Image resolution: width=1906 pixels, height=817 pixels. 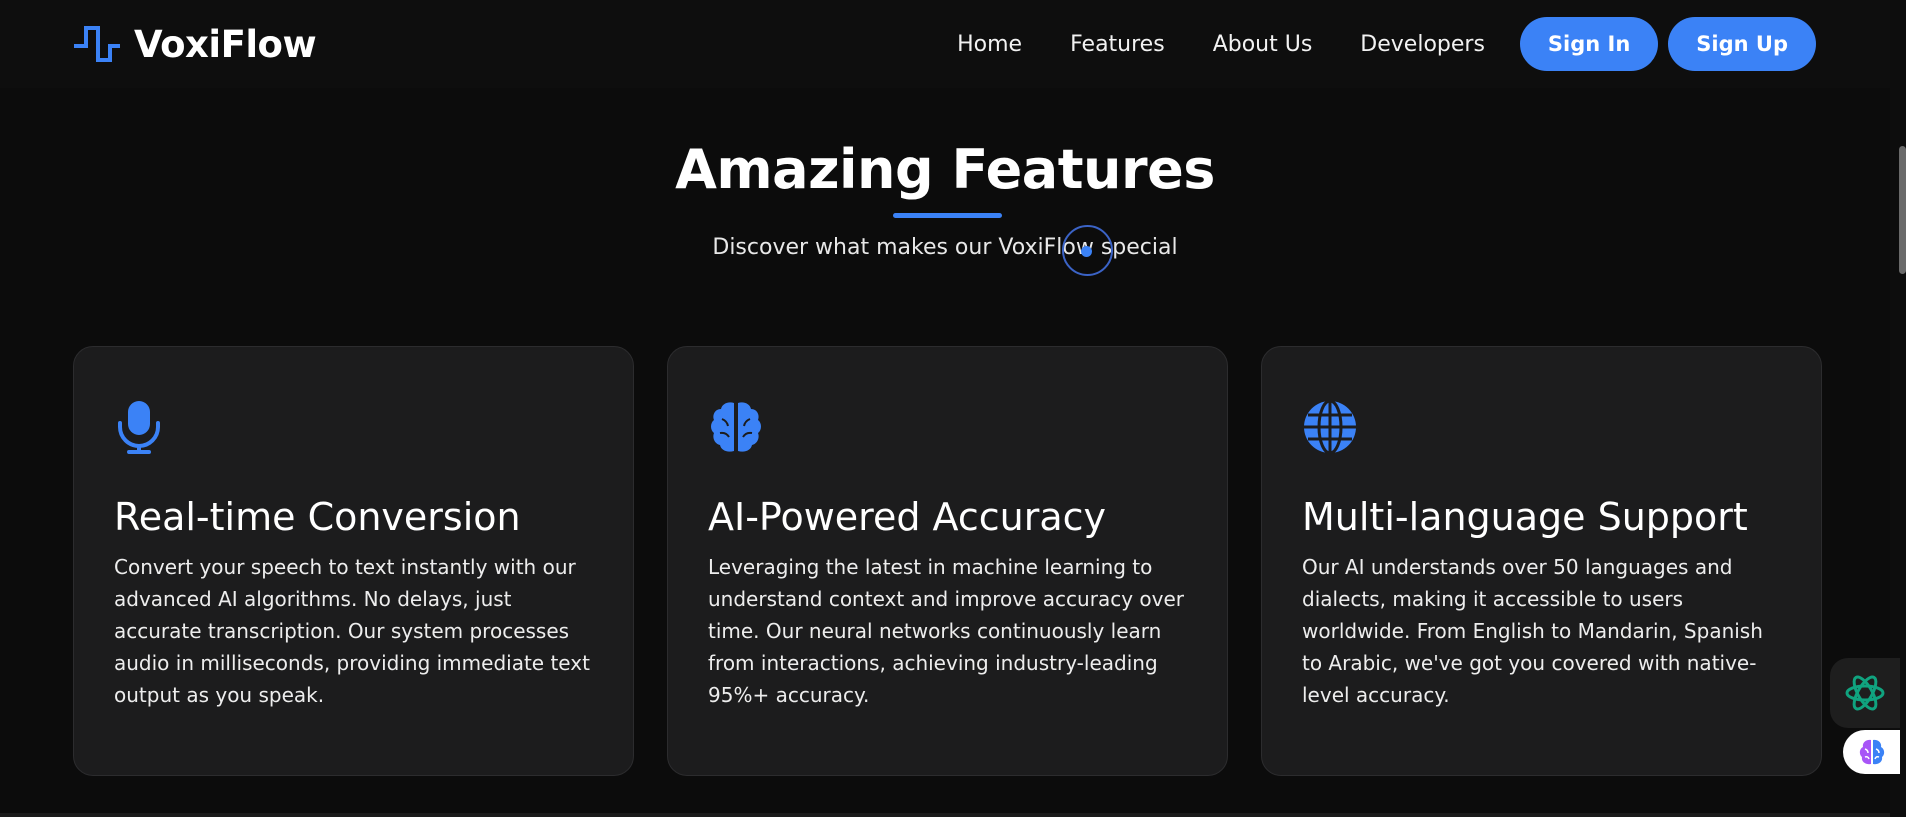 What do you see at coordinates (989, 44) in the screenshot?
I see `nav-home: Home` at bounding box center [989, 44].